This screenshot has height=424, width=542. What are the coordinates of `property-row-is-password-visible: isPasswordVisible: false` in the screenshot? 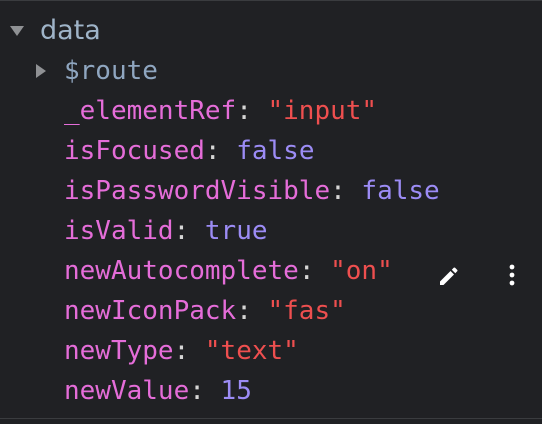 It's located at (271, 191).